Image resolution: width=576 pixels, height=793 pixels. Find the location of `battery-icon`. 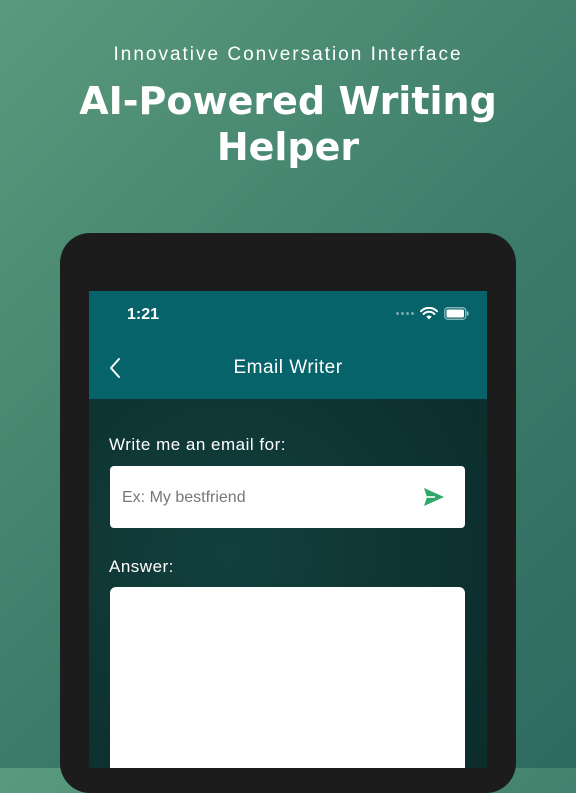

battery-icon is located at coordinates (456, 313).